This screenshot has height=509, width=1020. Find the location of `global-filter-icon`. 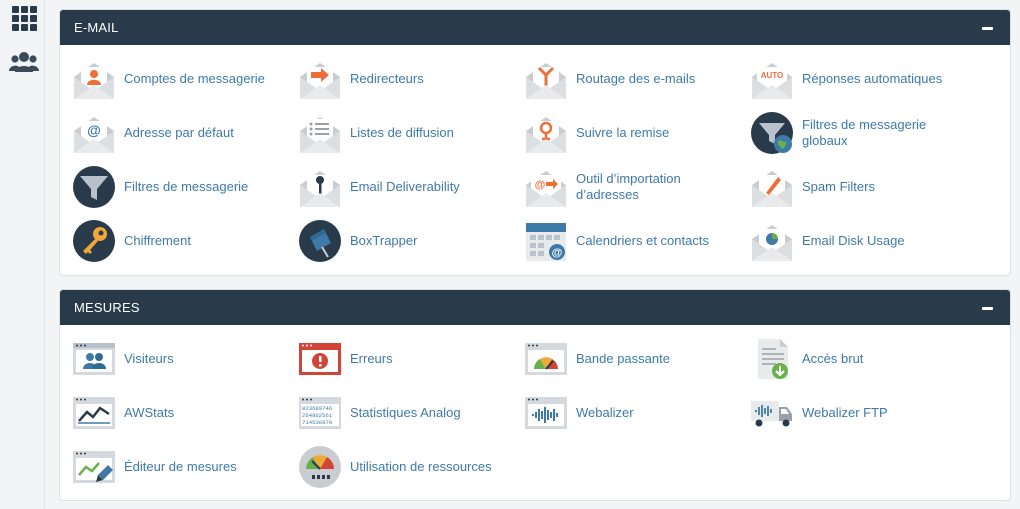

global-filter-icon is located at coordinates (772, 133).